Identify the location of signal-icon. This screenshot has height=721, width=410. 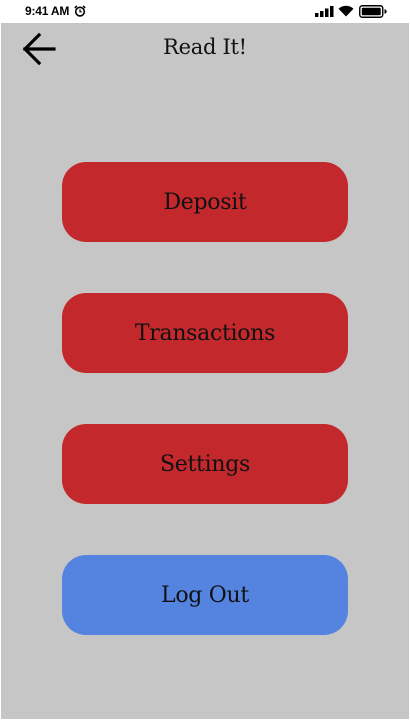
(324, 11).